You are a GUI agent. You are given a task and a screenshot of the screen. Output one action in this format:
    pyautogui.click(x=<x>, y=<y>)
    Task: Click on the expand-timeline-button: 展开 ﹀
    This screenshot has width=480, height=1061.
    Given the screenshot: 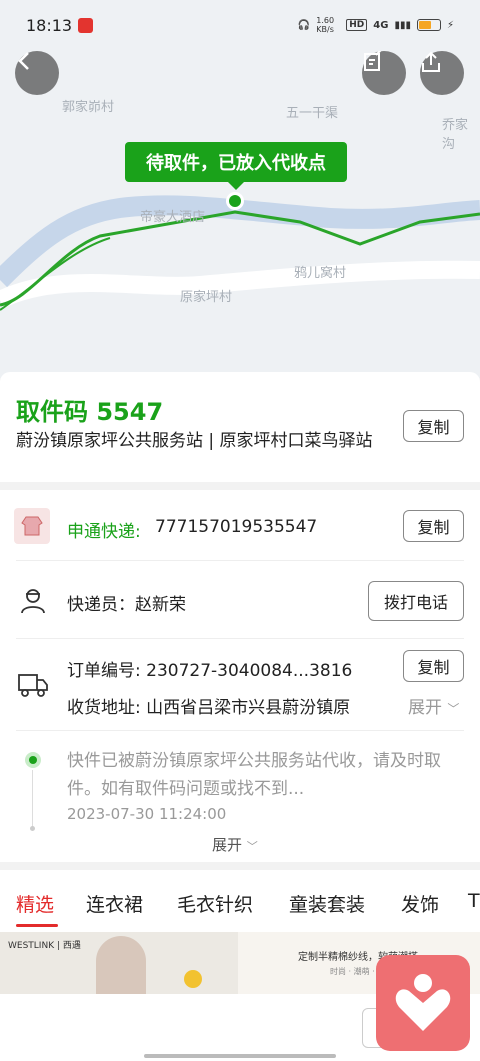 What is the action you would take?
    pyautogui.click(x=235, y=844)
    